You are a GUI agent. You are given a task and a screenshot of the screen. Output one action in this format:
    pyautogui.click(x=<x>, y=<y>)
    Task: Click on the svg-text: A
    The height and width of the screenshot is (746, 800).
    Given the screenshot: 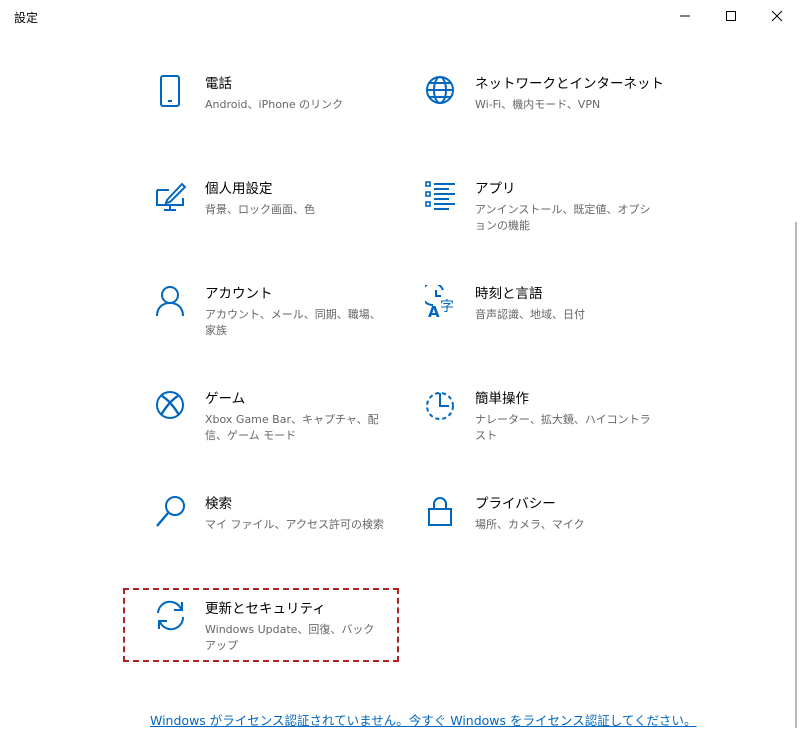 What is the action you would take?
    pyautogui.click(x=434, y=312)
    